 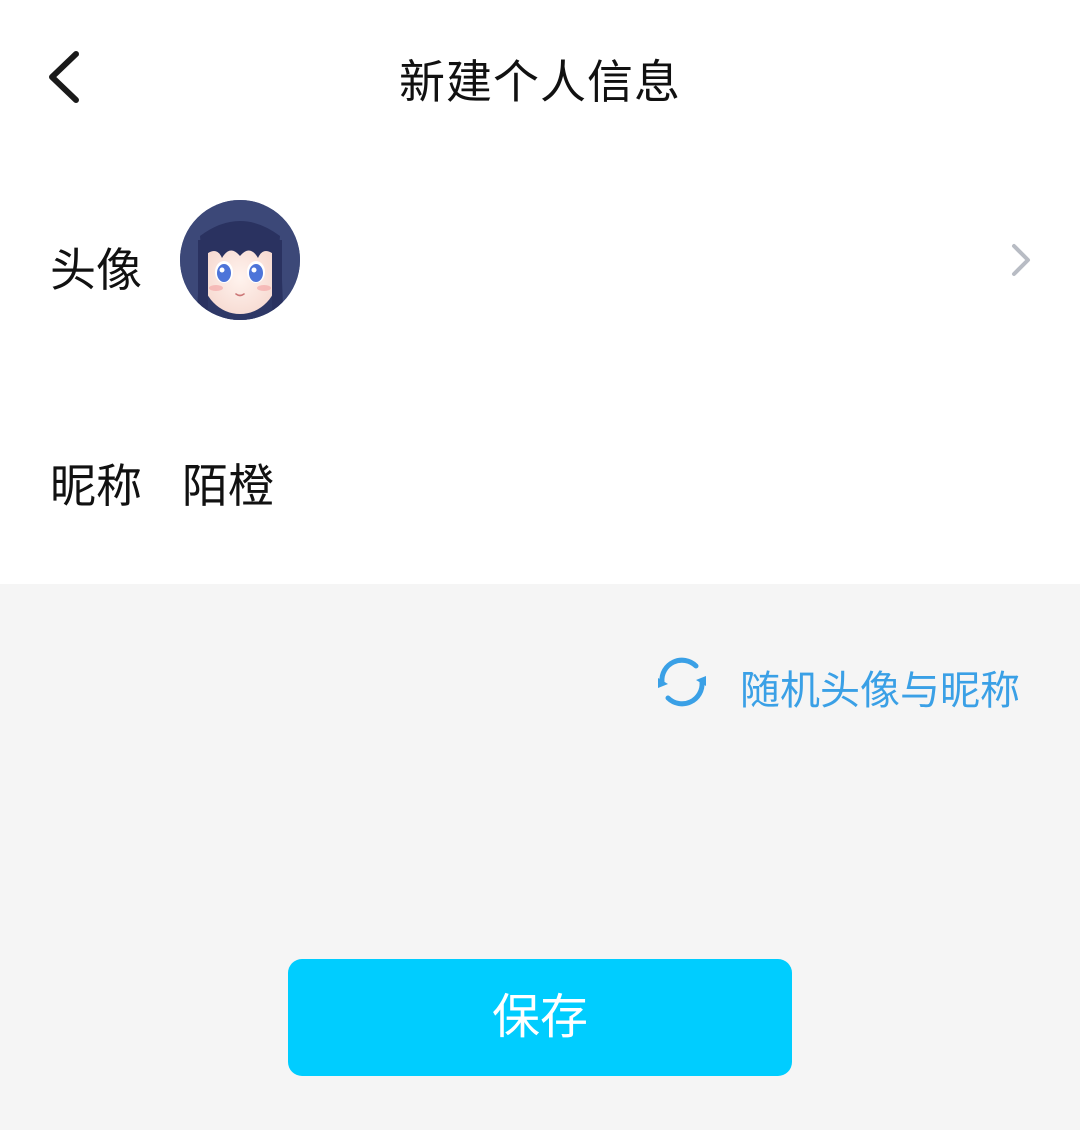 I want to click on page-title: 新建个人信息, so click(x=540, y=82).